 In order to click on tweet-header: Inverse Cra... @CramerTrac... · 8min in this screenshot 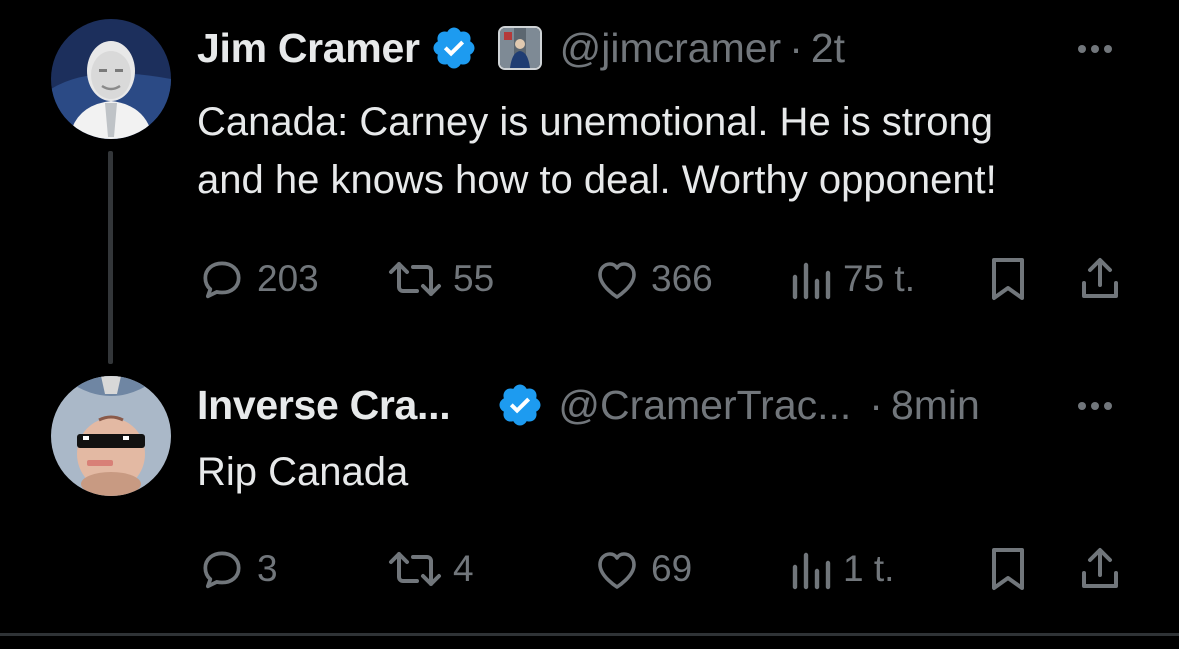, I will do `click(672, 405)`.